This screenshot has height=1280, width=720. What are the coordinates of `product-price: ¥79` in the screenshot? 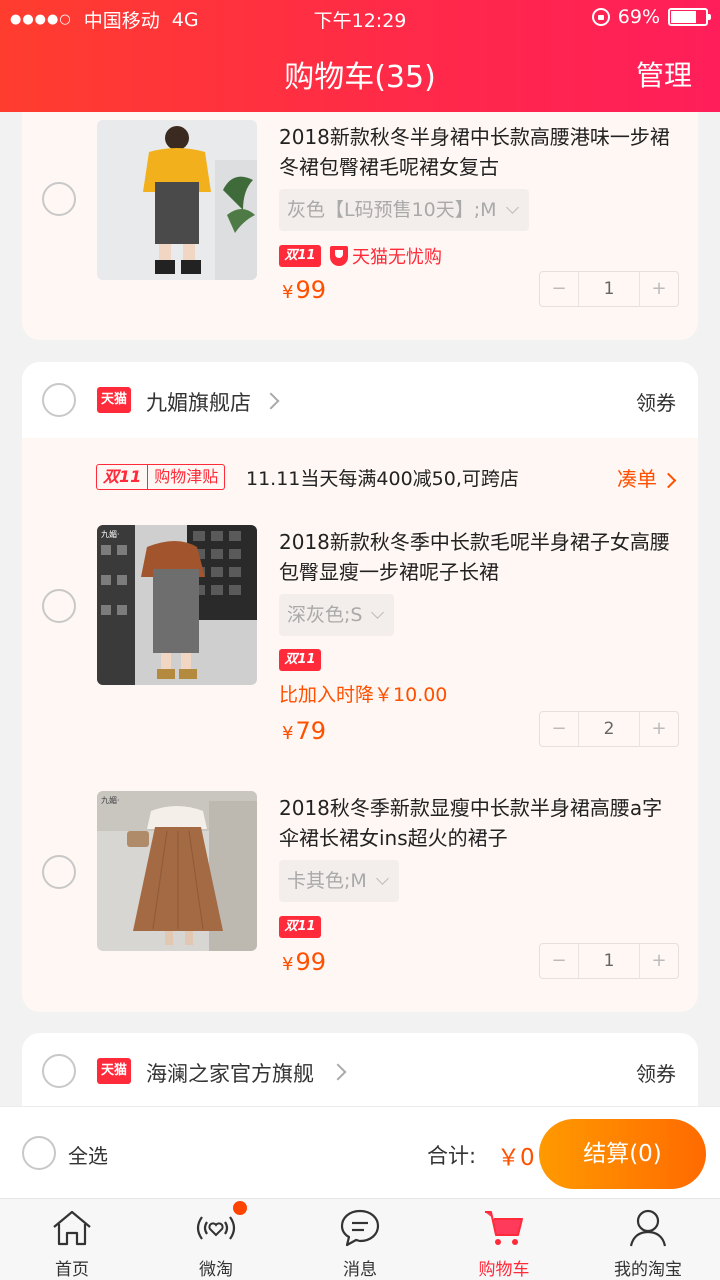 It's located at (304, 731).